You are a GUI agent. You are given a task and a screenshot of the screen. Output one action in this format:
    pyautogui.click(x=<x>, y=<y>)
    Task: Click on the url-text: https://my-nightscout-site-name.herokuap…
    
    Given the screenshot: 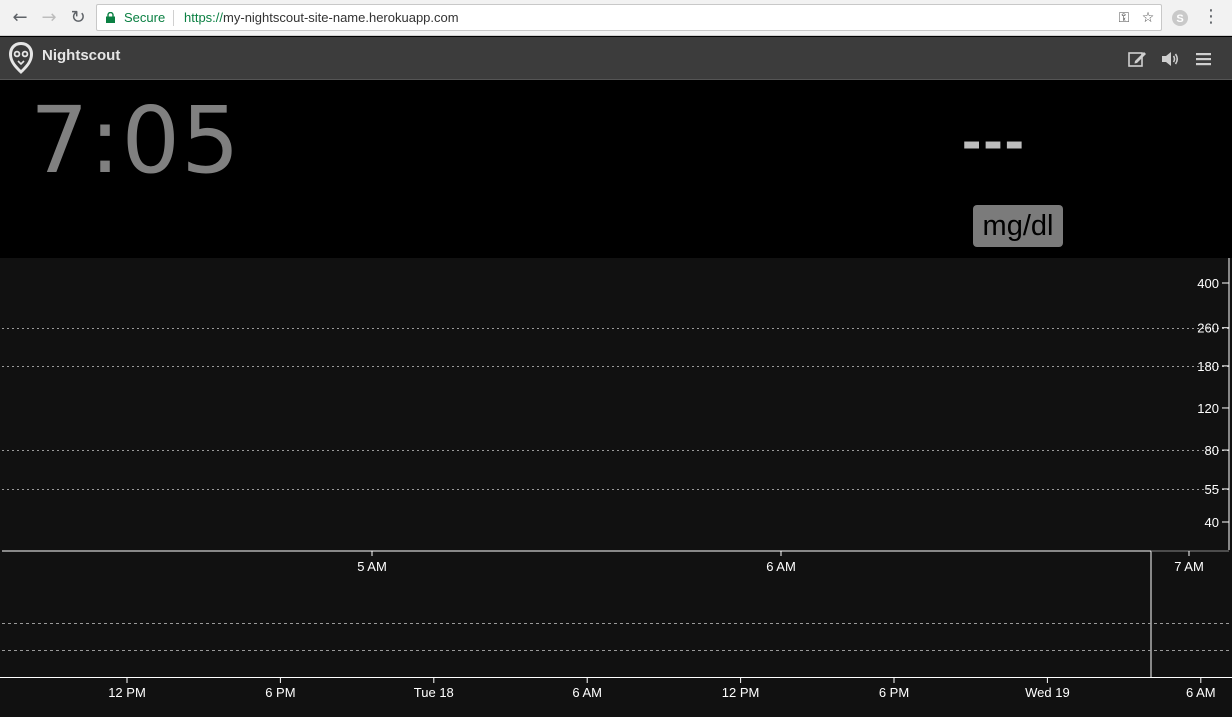 What is the action you would take?
    pyautogui.click(x=321, y=17)
    